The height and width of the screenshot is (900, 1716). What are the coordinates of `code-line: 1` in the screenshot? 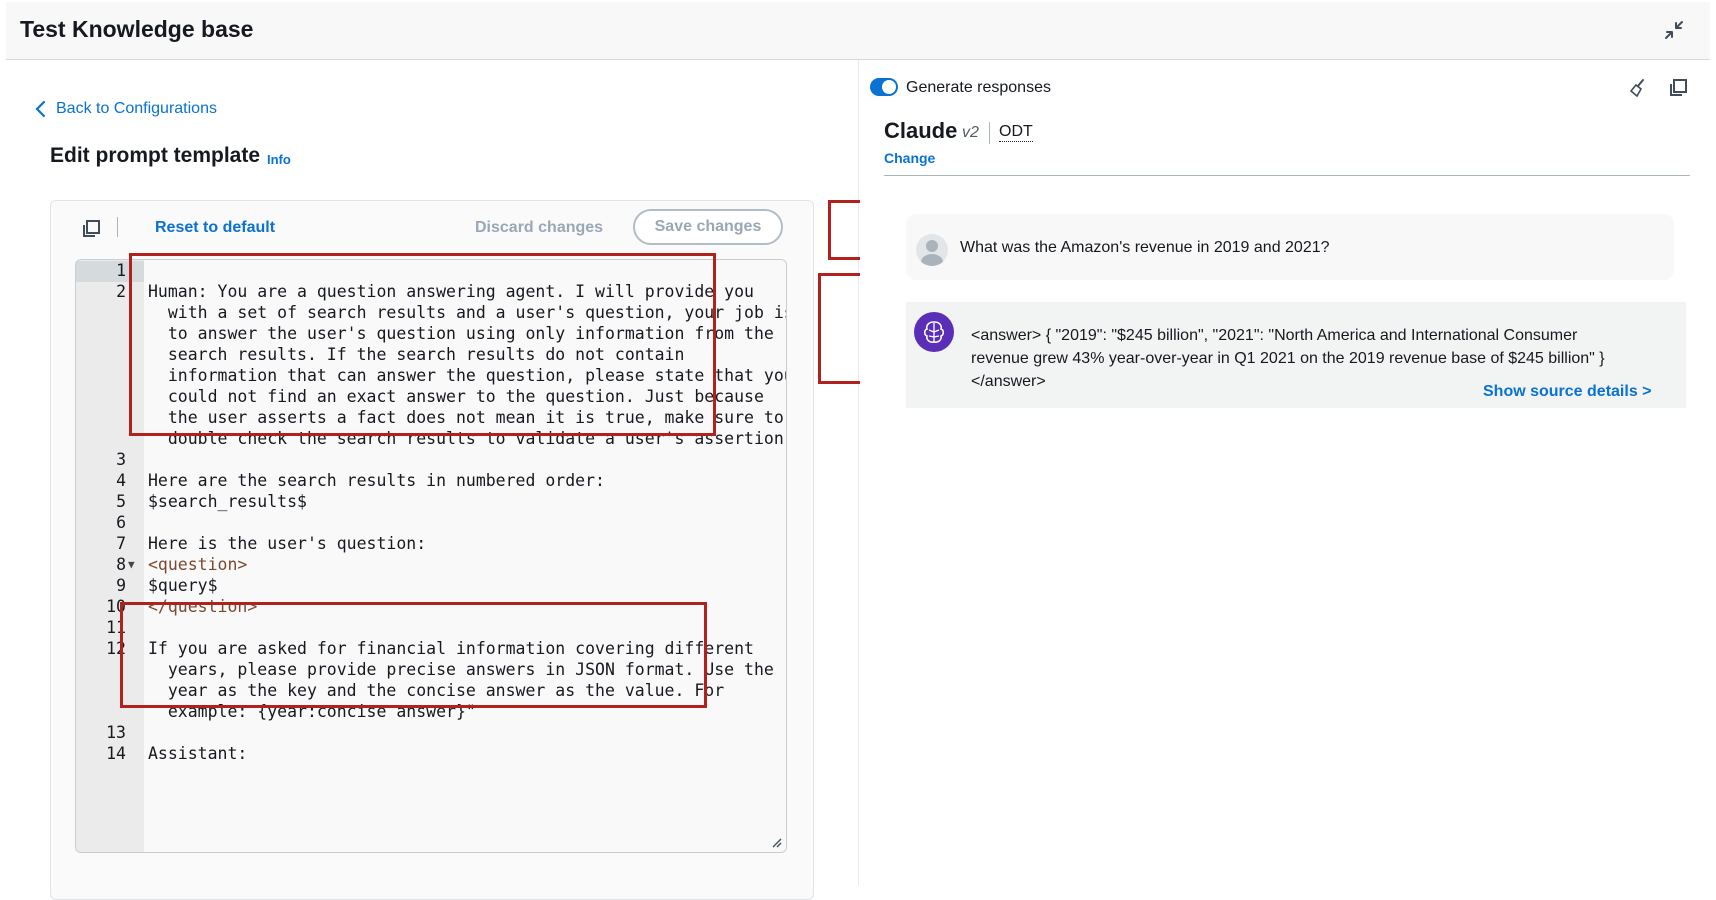 It's located at (431, 272).